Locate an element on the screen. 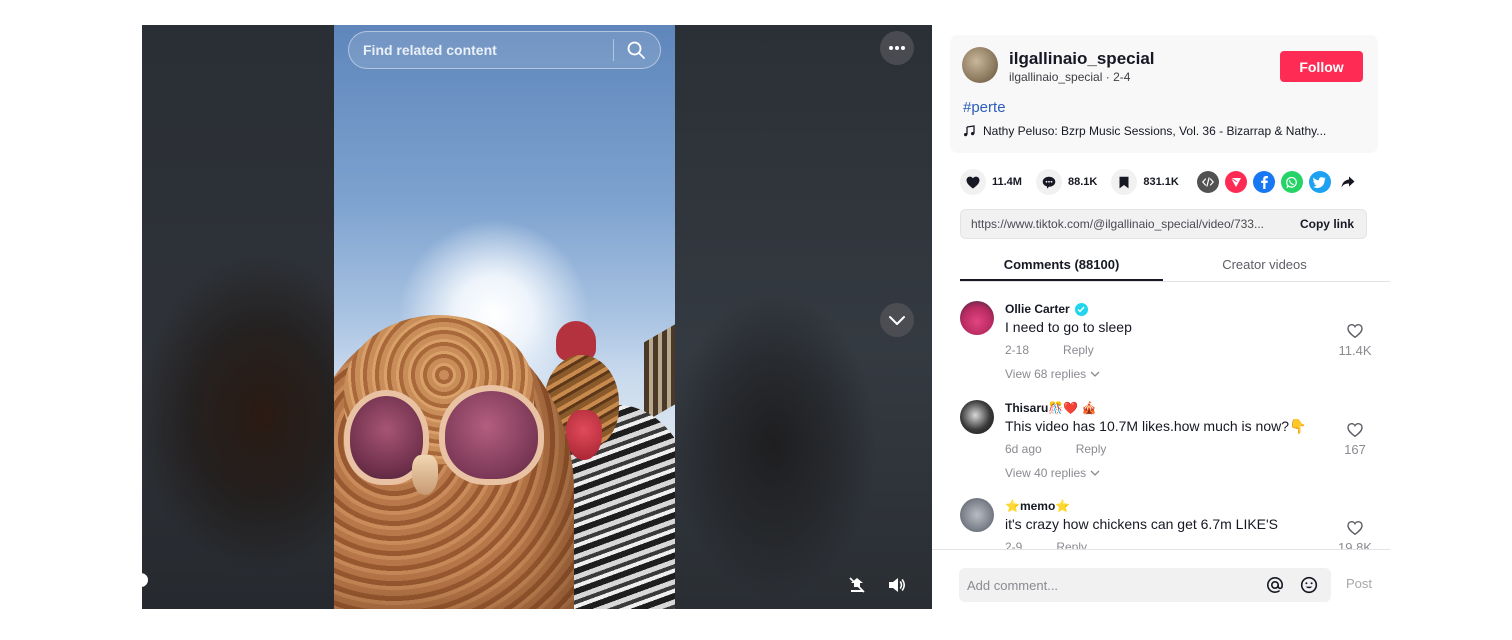 Image resolution: width=1512 pixels, height=640 pixels. creator-subline: ilgallinaio_special · 2-4 is located at coordinates (1069, 77).